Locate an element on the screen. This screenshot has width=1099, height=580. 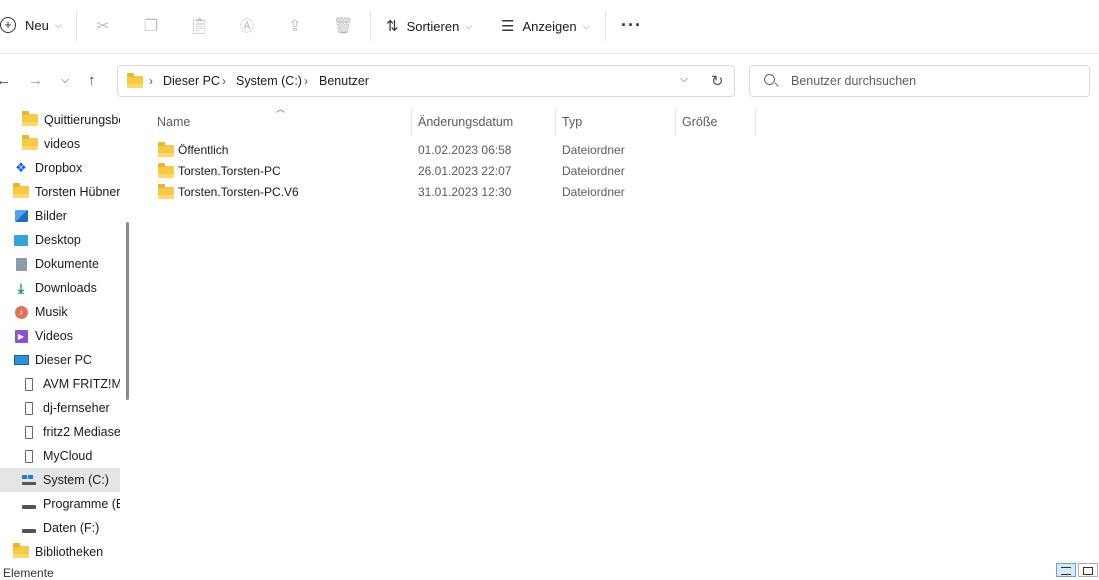
search-icon-handle is located at coordinates (776, 84).